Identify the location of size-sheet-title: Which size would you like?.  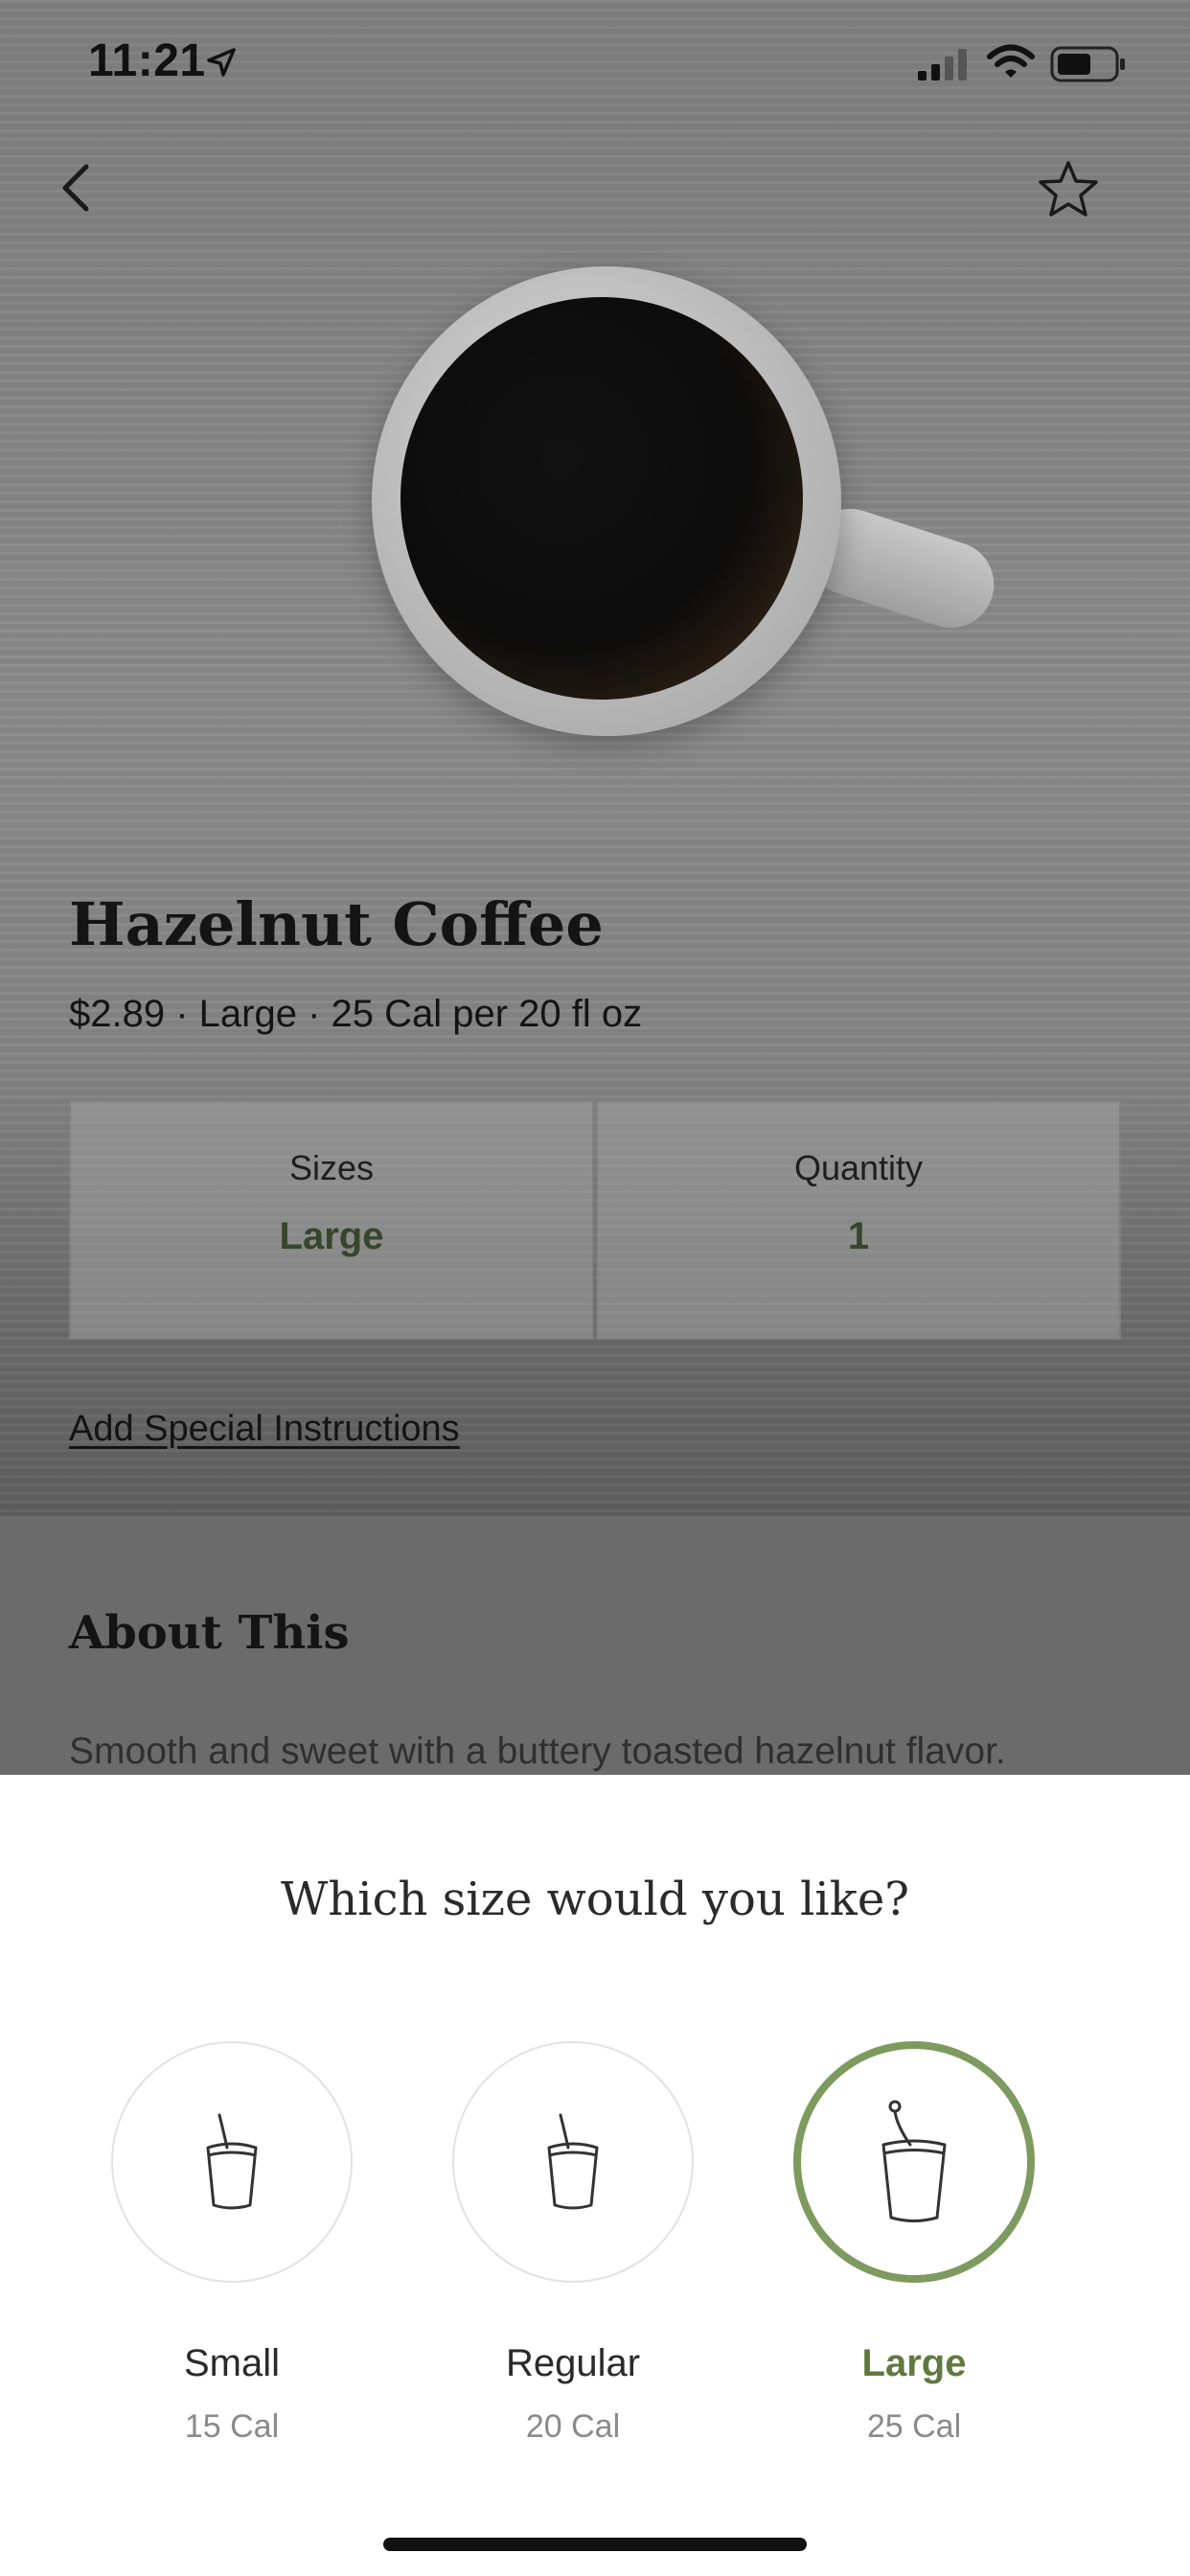
(595, 1899).